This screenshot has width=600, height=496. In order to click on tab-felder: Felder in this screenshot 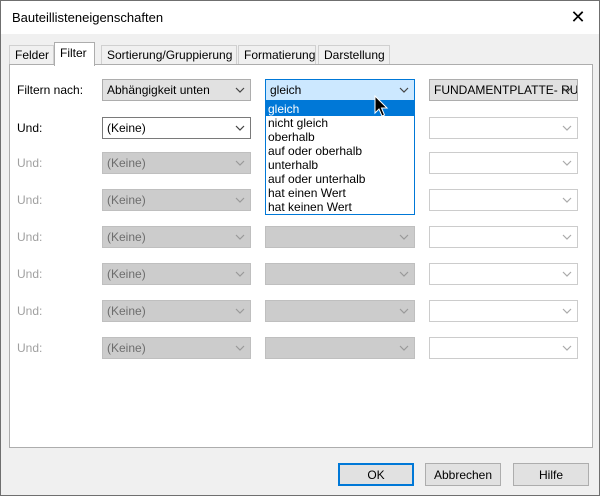, I will do `click(31, 55)`.